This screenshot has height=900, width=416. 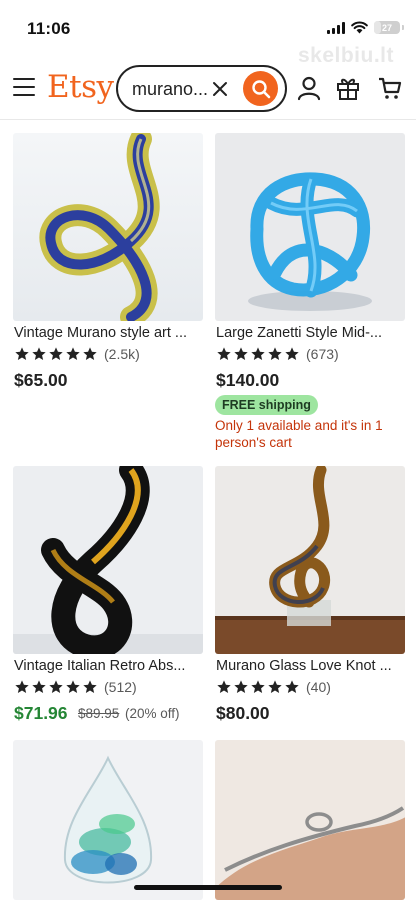 I want to click on review-count: (2.5k), so click(x=122, y=354).